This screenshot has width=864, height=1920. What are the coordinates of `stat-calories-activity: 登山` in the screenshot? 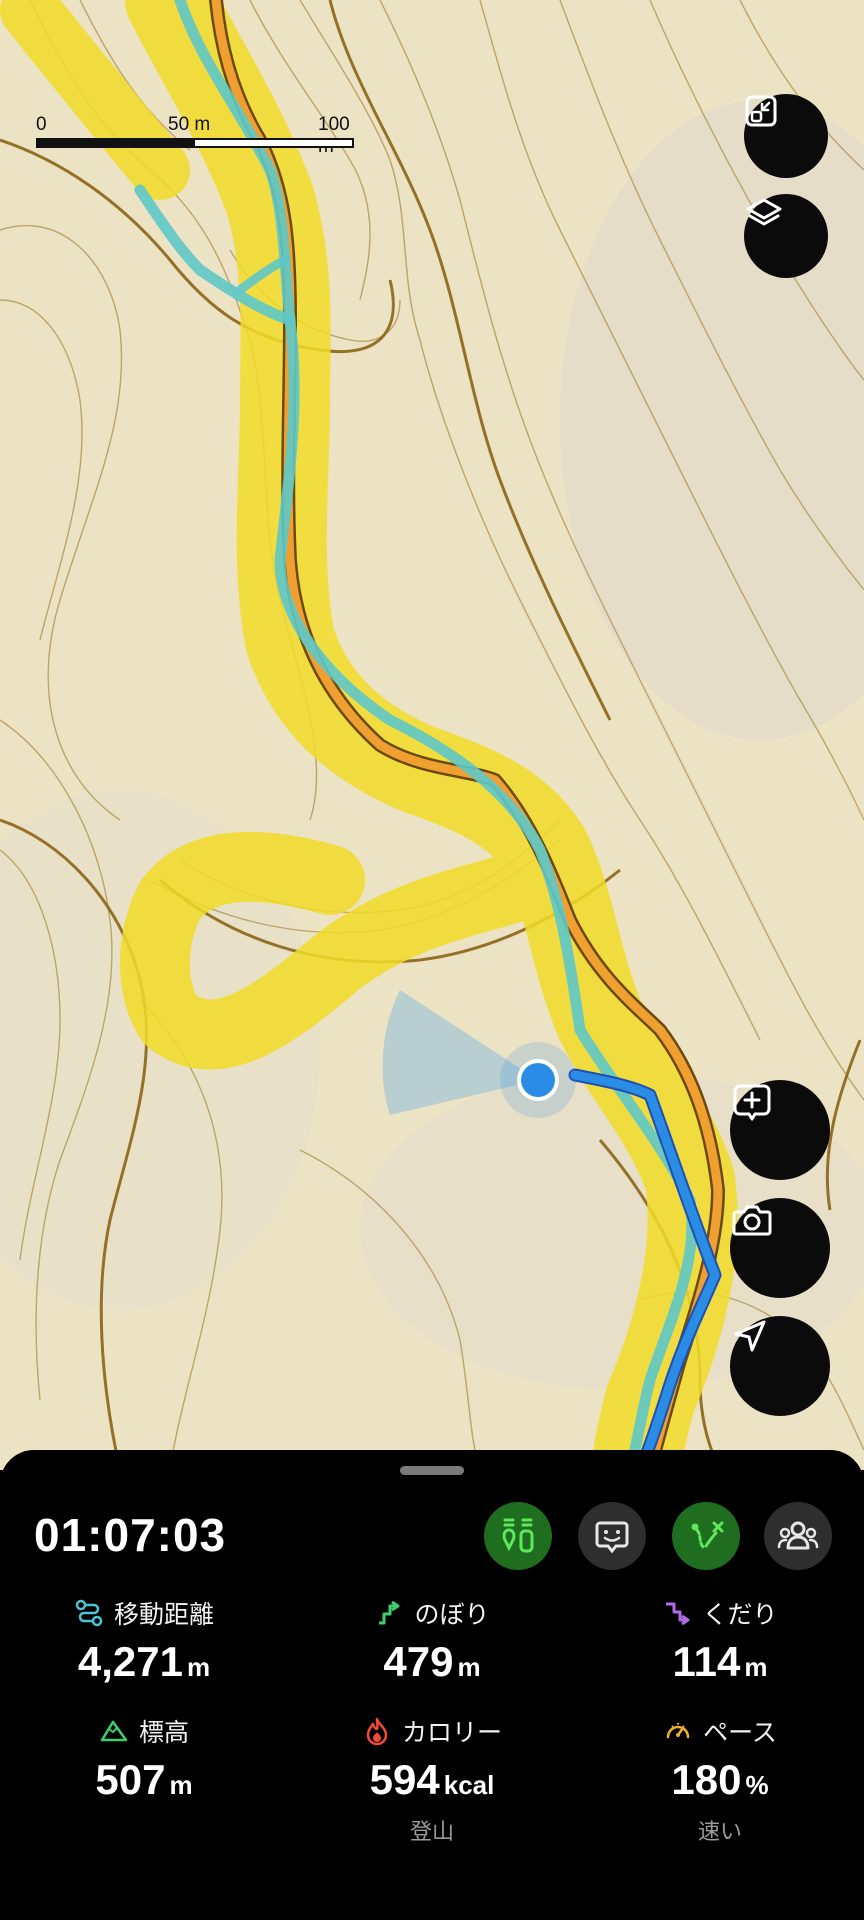 It's located at (431, 1832).